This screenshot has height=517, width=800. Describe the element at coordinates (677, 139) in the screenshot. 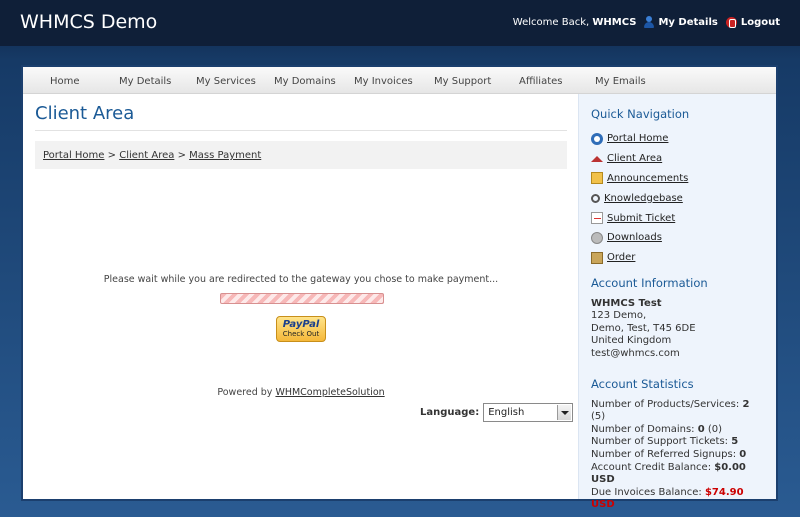

I see `quick-nav-portal-home: Portal Home` at that location.